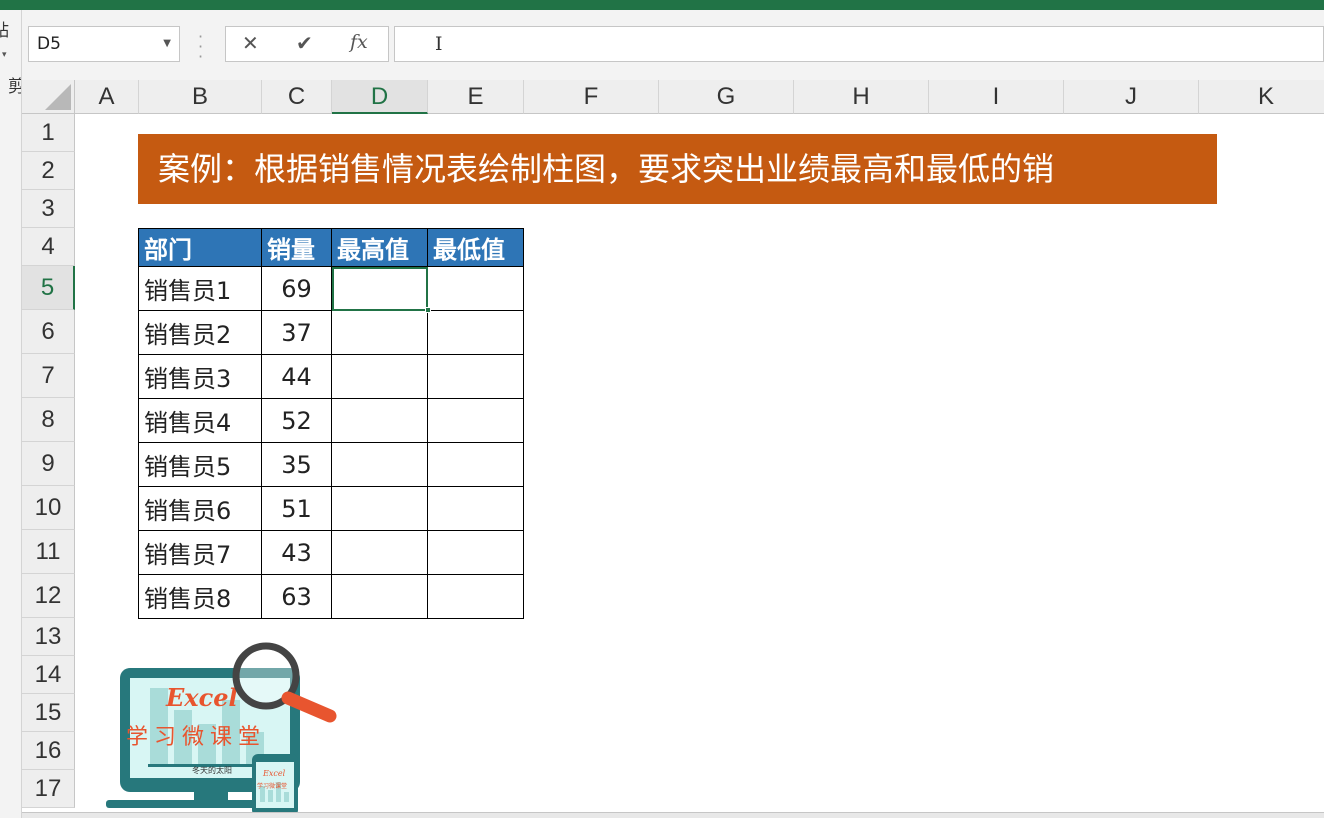  I want to click on row-header-4: 4, so click(48, 247).